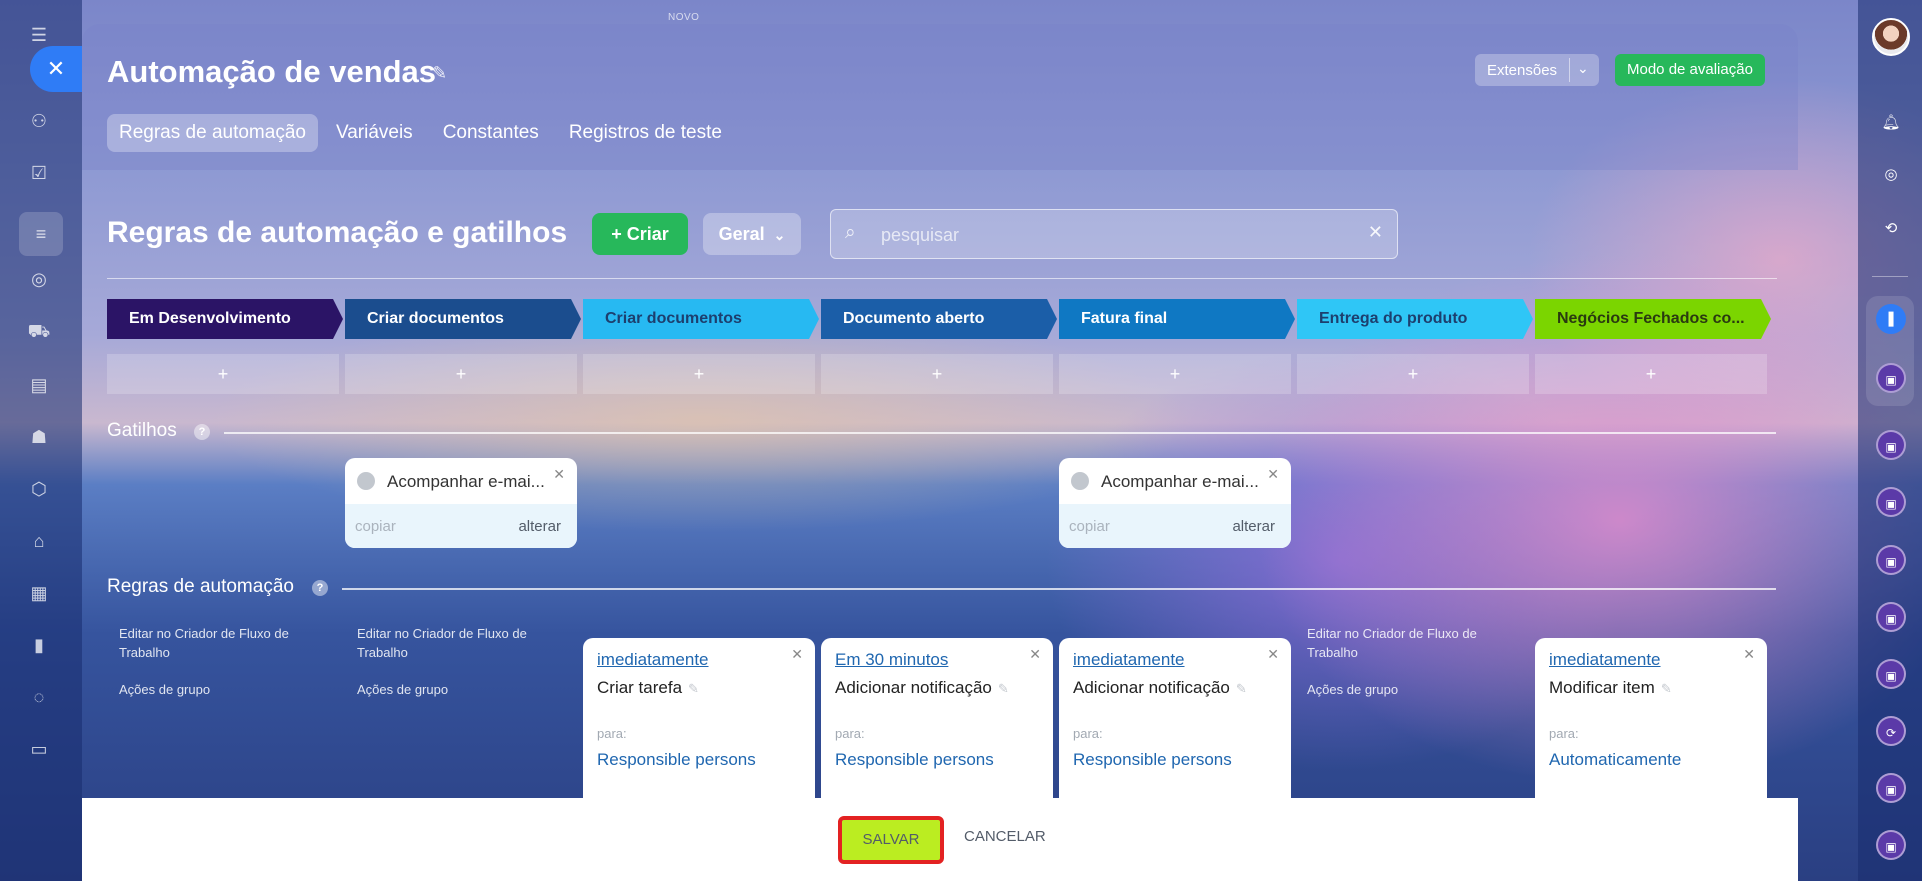  I want to click on divider, so click(942, 278).